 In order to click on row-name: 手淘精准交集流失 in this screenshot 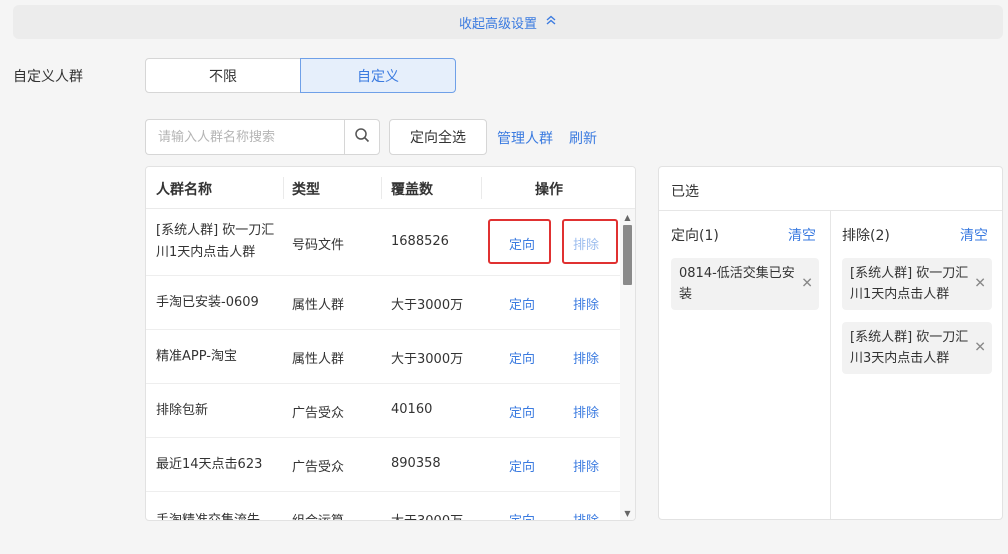, I will do `click(208, 517)`.